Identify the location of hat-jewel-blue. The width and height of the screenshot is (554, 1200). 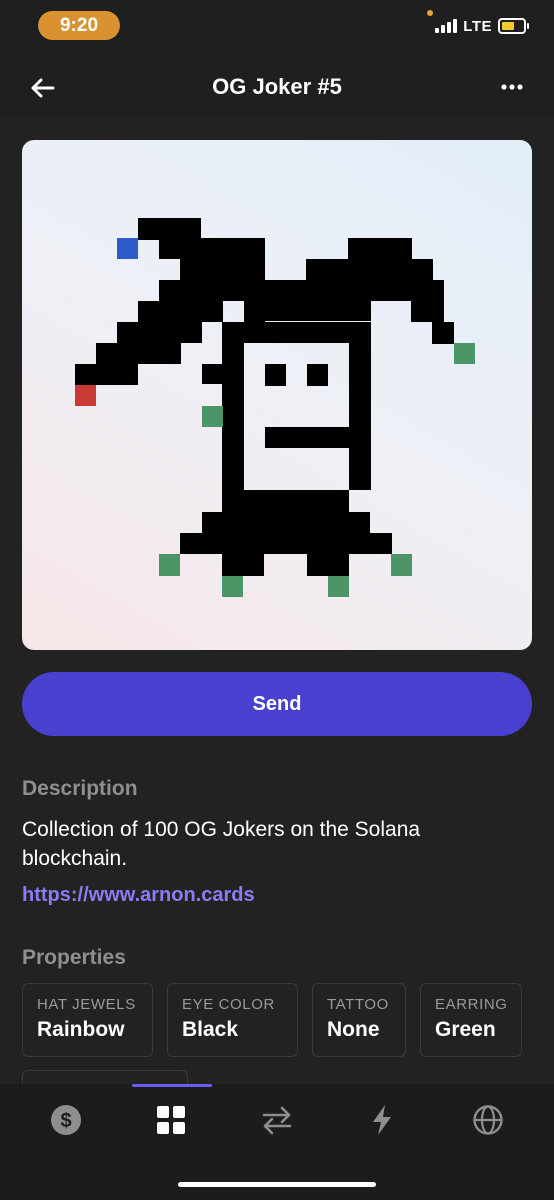
(127, 248).